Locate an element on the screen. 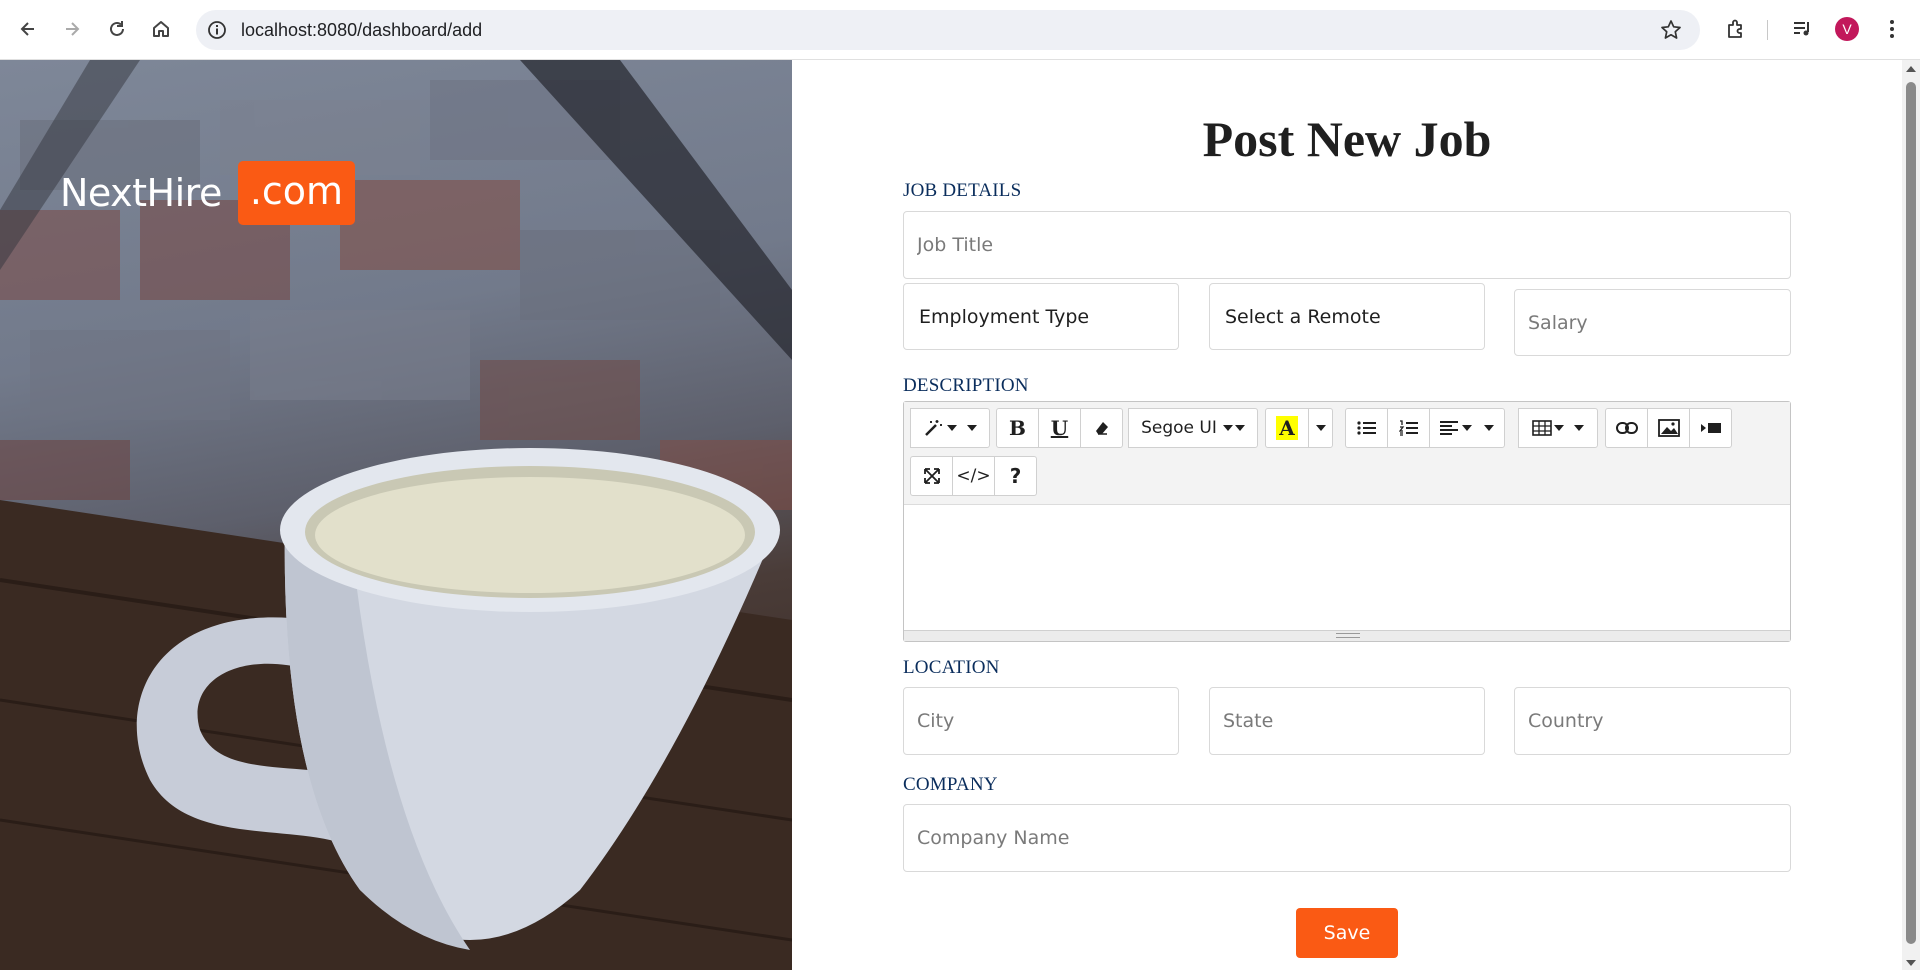 The height and width of the screenshot is (970, 1920). salary-input is located at coordinates (1652, 322).